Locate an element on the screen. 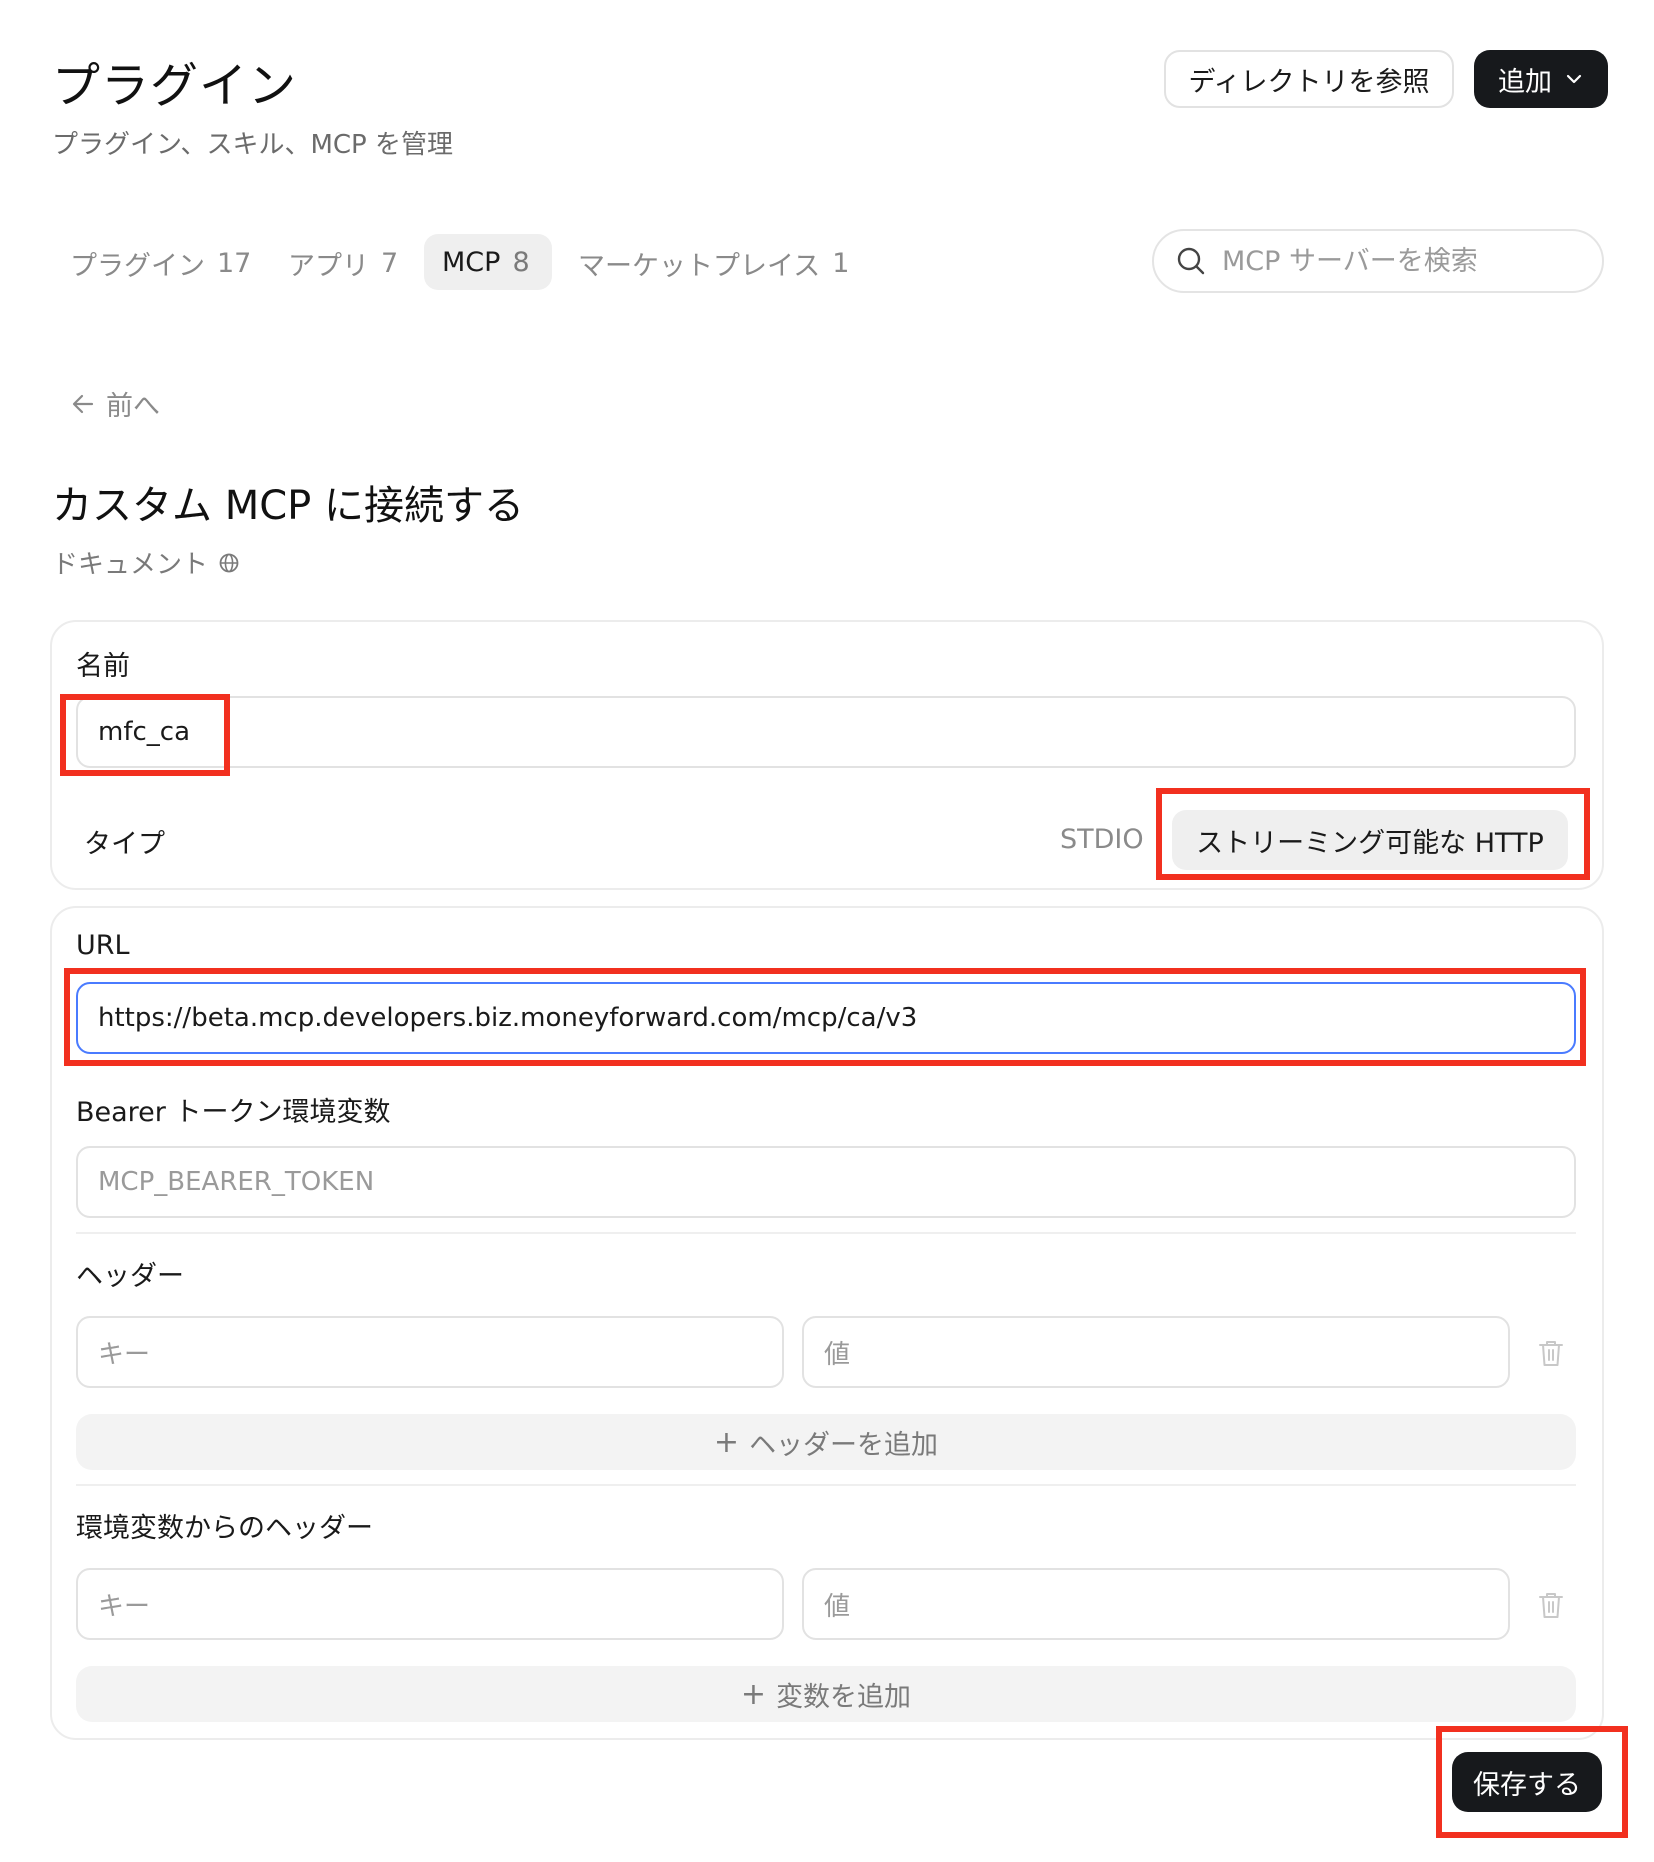 The width and height of the screenshot is (1654, 1862). documentation-link: ドキュメント is located at coordinates (146, 562).